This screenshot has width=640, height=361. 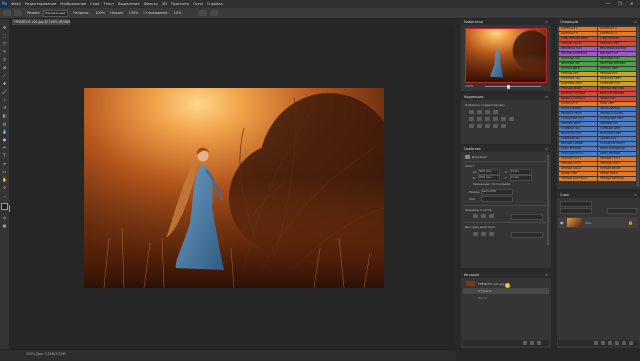 What do you see at coordinates (4, 35) in the screenshot?
I see `marquee-tool-icon: ⬚` at bounding box center [4, 35].